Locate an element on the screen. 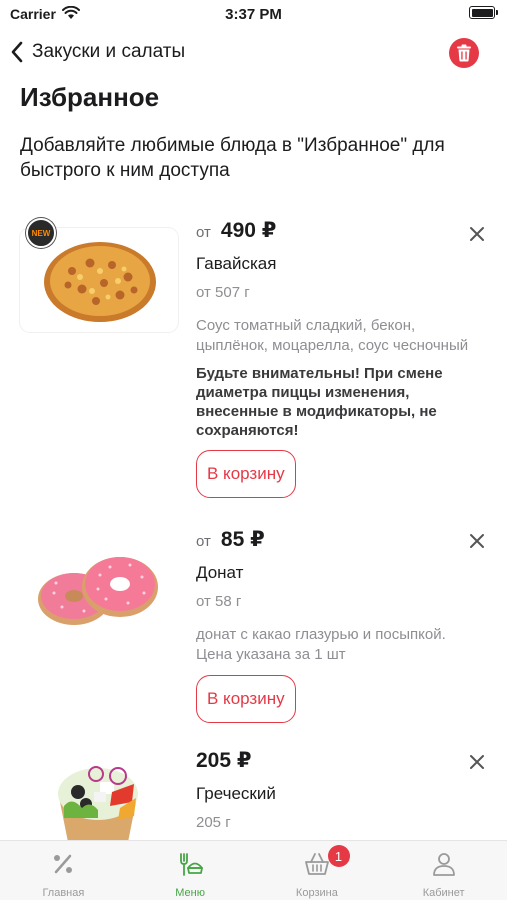 Image resolution: width=507 pixels, height=900 pixels. tab-cart: 1 Корзина is located at coordinates (317, 870).